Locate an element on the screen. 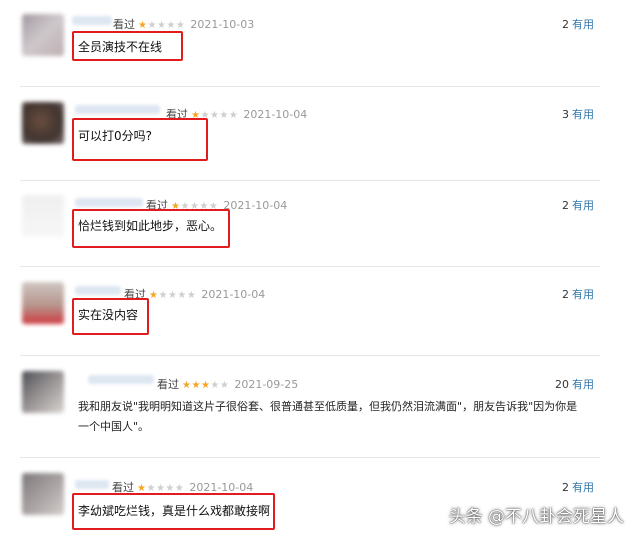 Image resolution: width=640 pixels, height=533 pixels. review-comment: 实在没内容 is located at coordinates (108, 315).